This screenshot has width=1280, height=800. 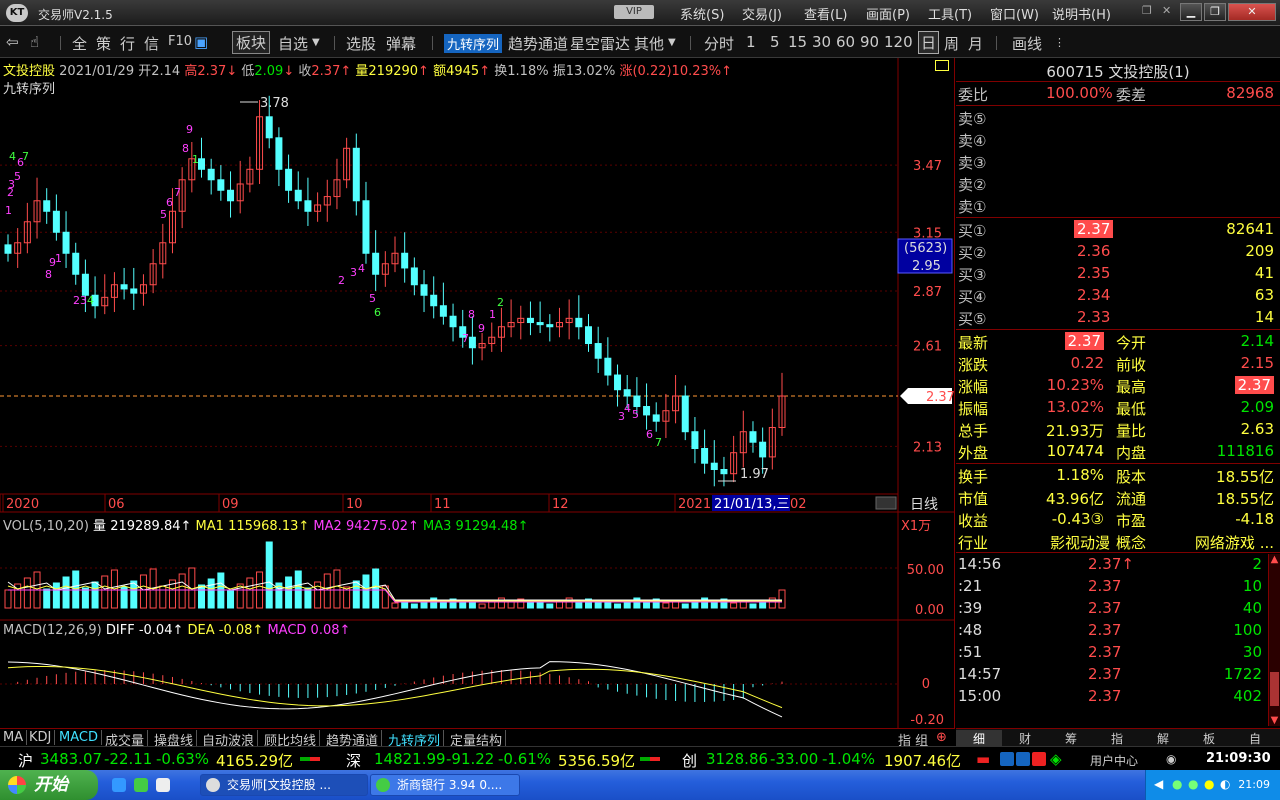 What do you see at coordinates (1118, 161) in the screenshot?
I see `sell3-row: 卖③` at bounding box center [1118, 161].